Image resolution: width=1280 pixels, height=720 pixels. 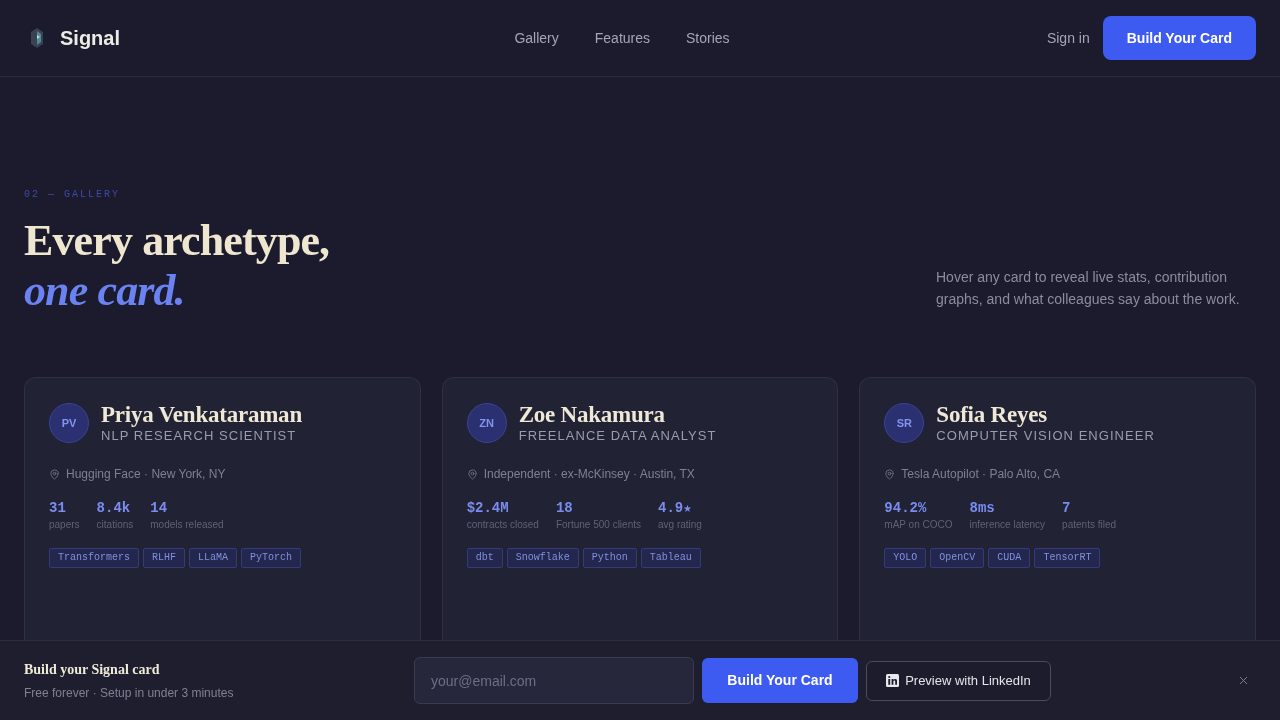 What do you see at coordinates (542, 558) in the screenshot?
I see `skill-tag: Snowflake` at bounding box center [542, 558].